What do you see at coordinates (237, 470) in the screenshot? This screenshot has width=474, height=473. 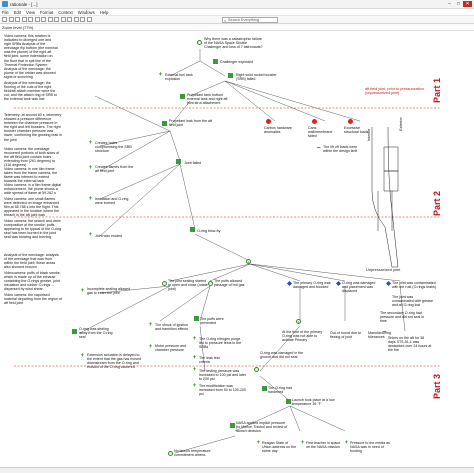 I see `status-bar` at bounding box center [237, 470].